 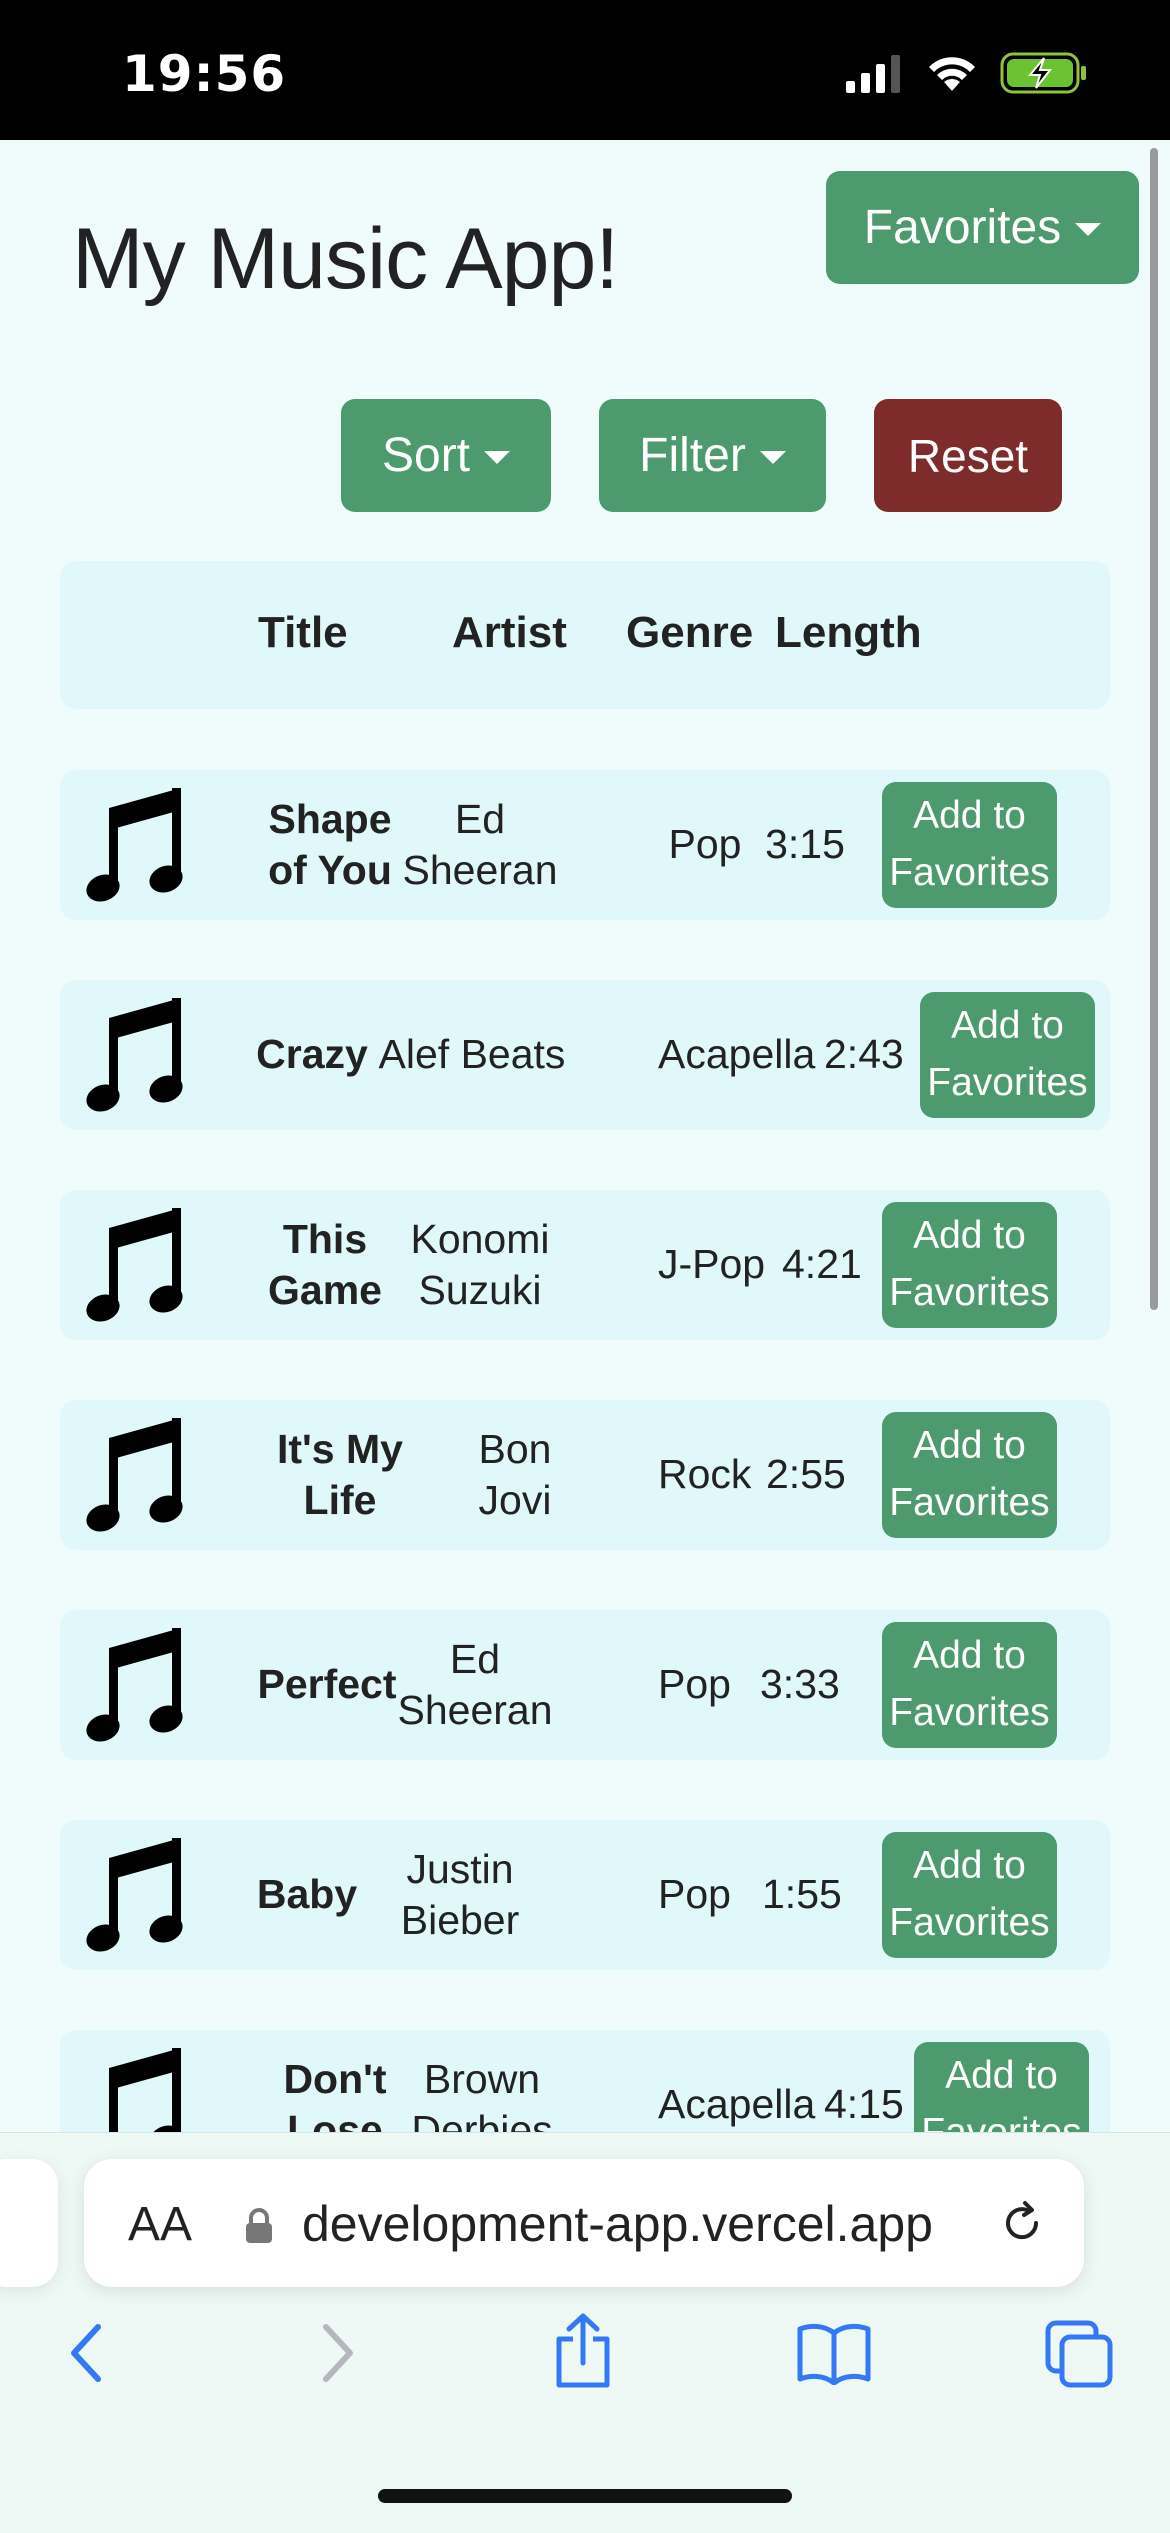 What do you see at coordinates (800, 1684) in the screenshot?
I see `song-length: 3:33` at bounding box center [800, 1684].